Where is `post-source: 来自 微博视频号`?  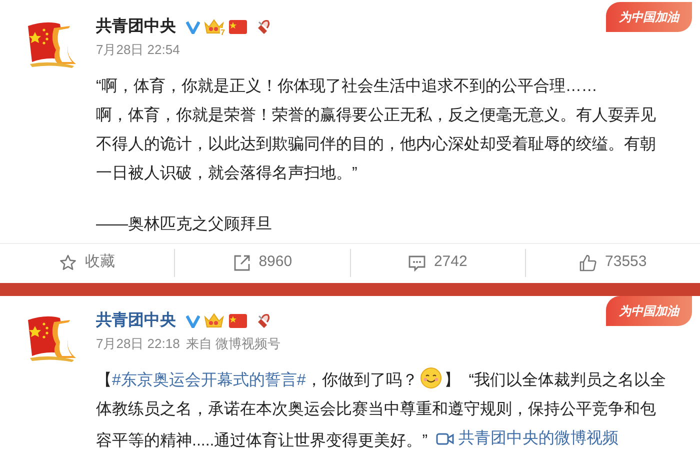 post-source: 来自 微博视频号 is located at coordinates (233, 344).